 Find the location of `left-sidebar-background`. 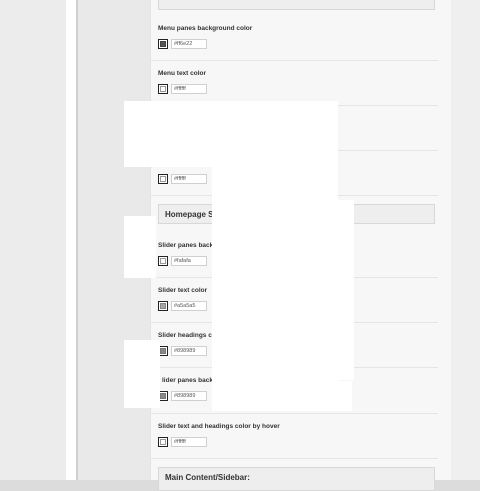

left-sidebar-background is located at coordinates (33, 240).